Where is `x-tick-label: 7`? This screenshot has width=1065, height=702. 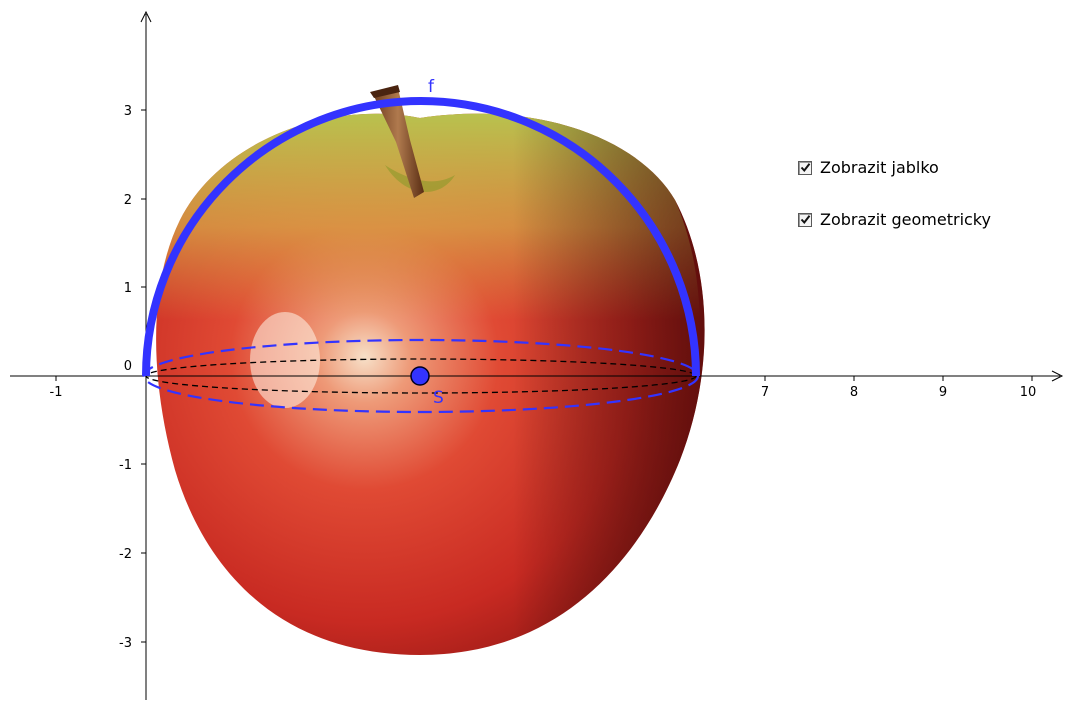
x-tick-label: 7 is located at coordinates (765, 392).